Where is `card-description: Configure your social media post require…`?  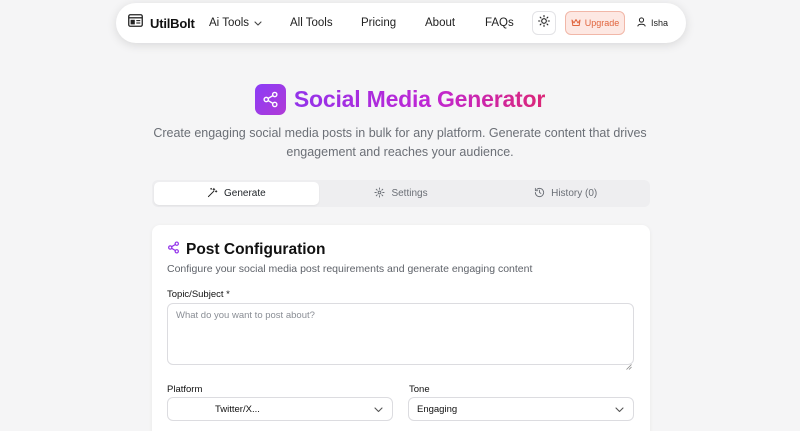
card-description: Configure your social media post require… is located at coordinates (350, 269).